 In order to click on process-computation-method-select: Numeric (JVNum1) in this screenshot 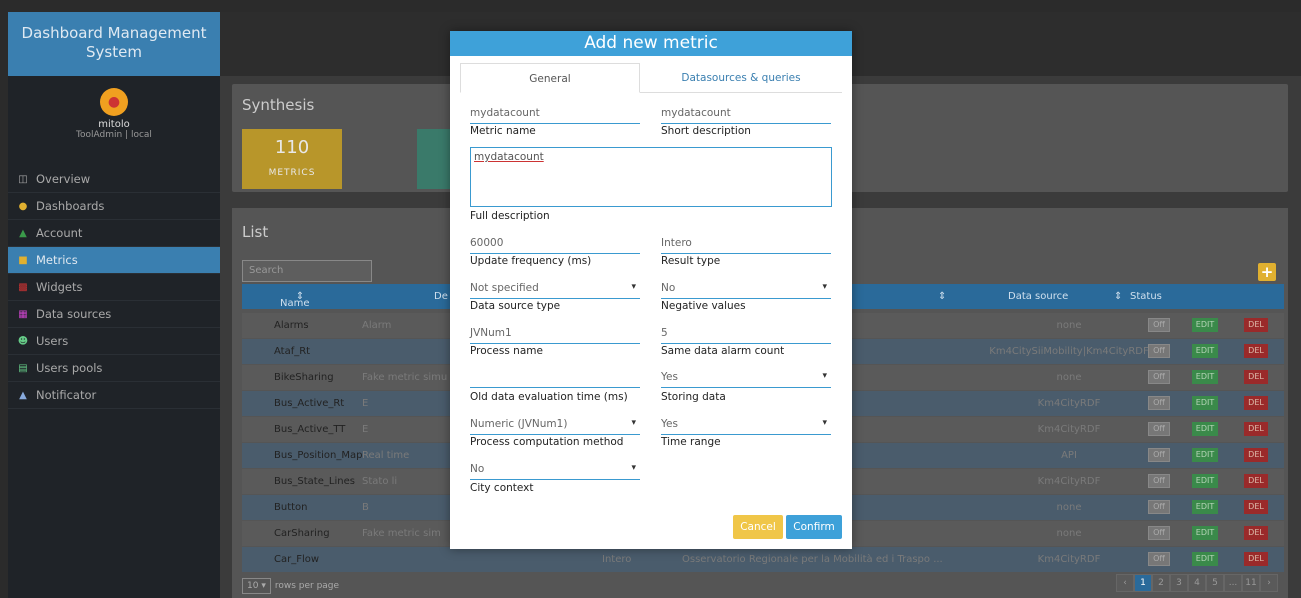, I will do `click(555, 425)`.